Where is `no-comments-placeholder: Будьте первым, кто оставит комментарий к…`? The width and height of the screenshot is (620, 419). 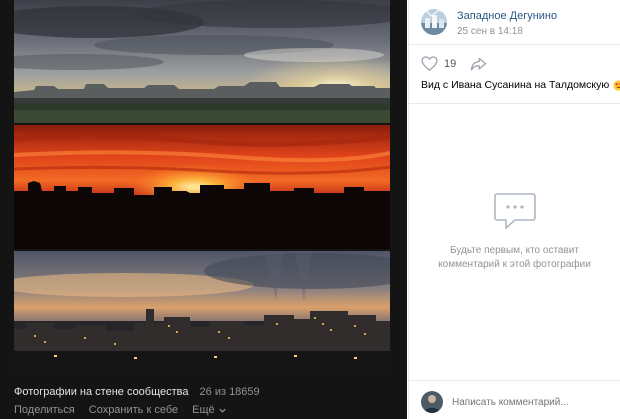 no-comments-placeholder: Будьте первым, кто оставит комментарий к… is located at coordinates (514, 232).